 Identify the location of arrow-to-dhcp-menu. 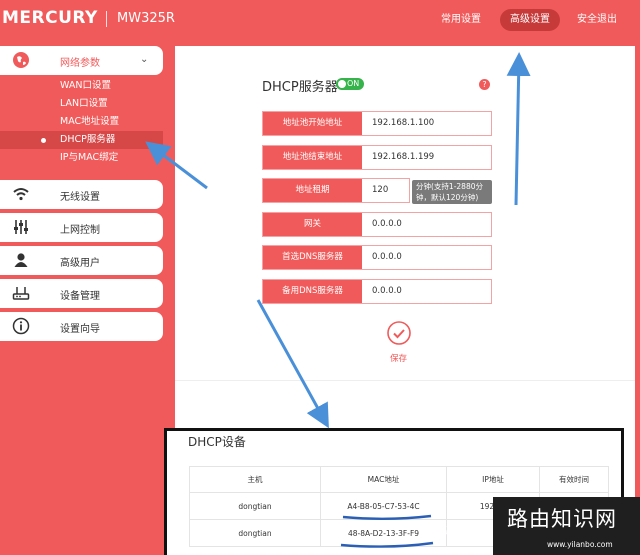
(176, 165).